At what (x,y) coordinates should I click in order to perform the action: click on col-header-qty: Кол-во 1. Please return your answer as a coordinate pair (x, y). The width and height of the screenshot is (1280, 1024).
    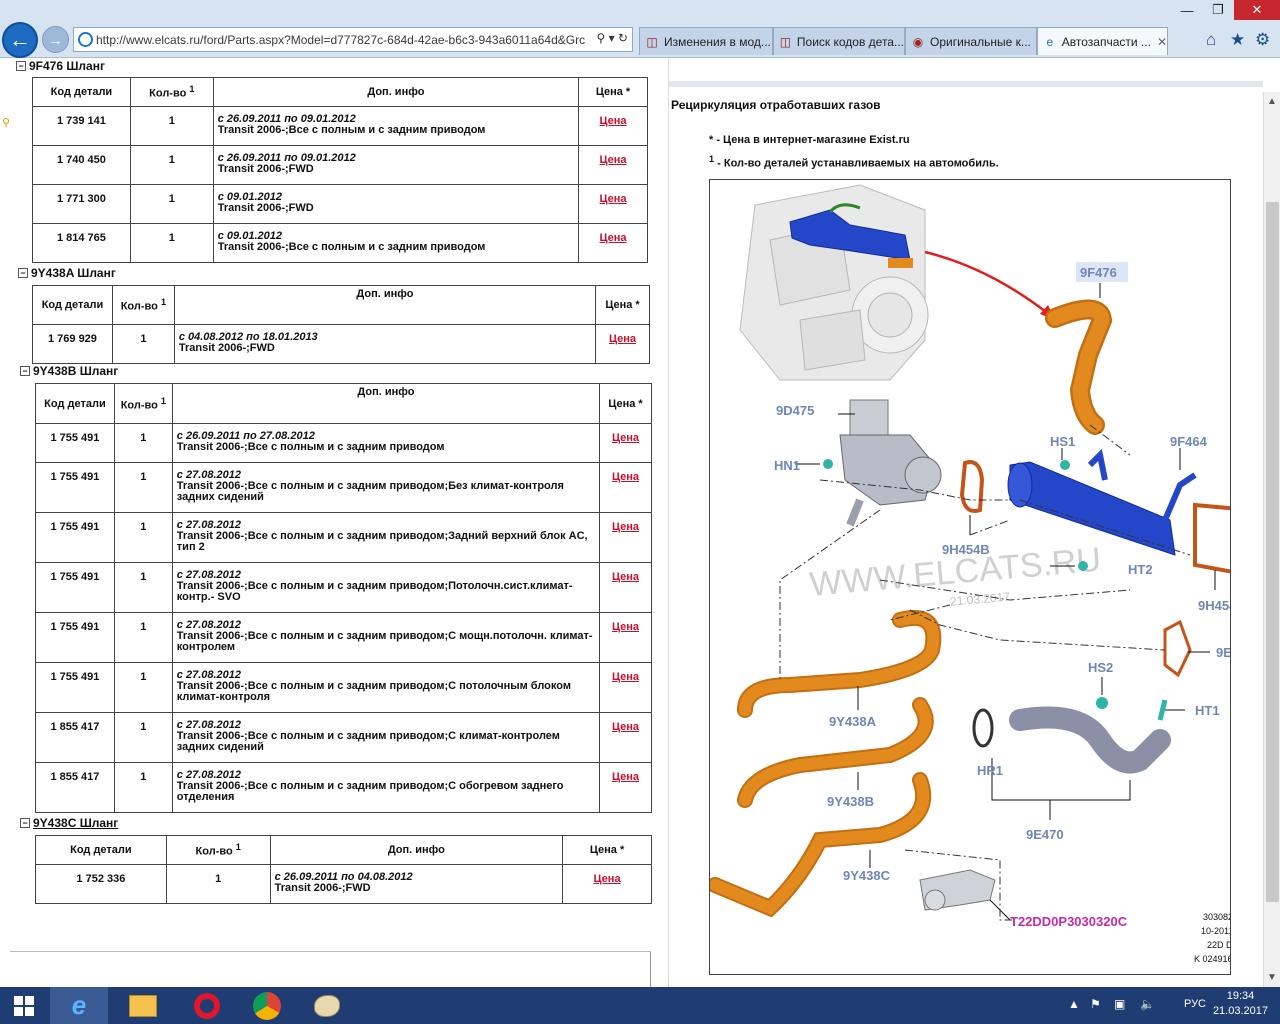
    Looking at the image, I should click on (218, 850).